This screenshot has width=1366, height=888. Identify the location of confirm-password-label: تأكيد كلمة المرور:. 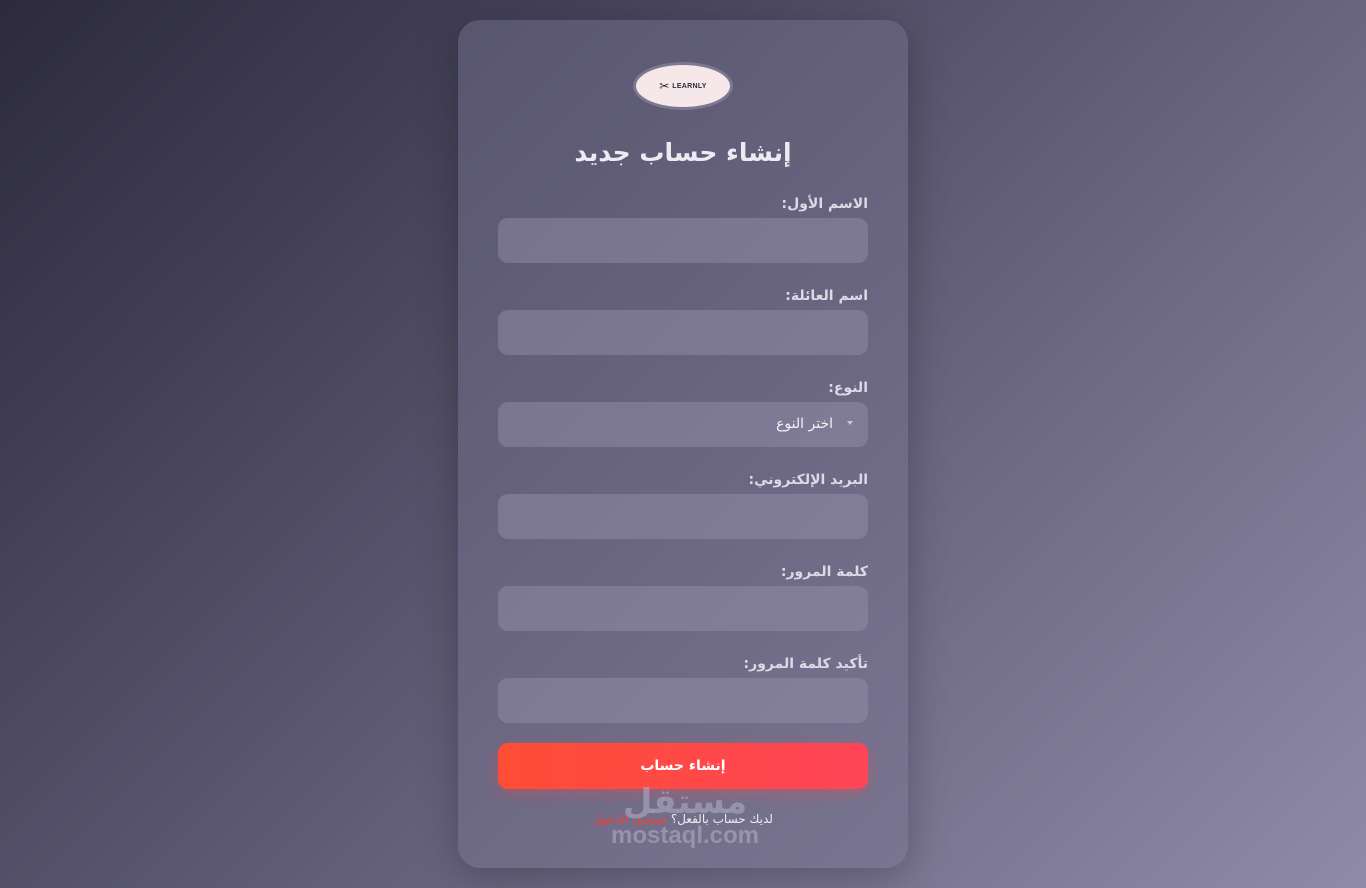
(805, 664).